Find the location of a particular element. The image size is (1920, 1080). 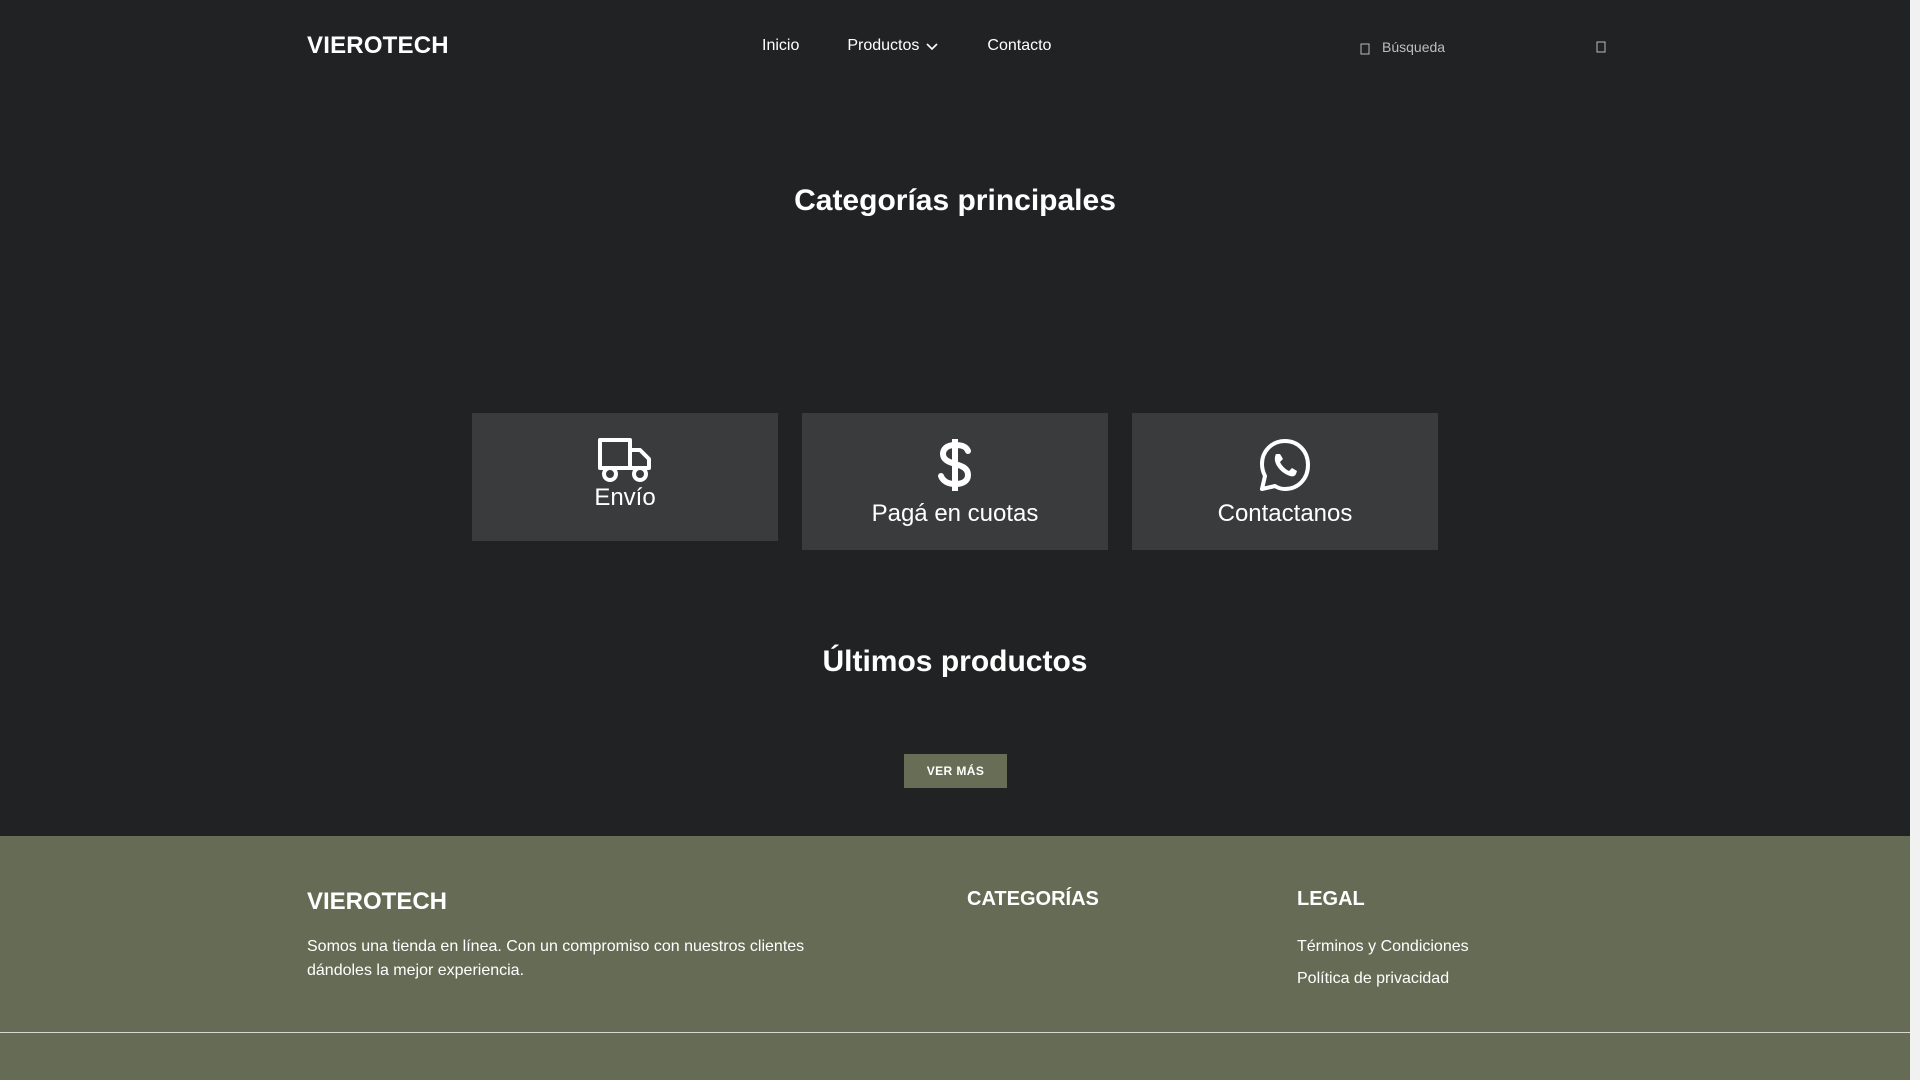

scrollbar is located at coordinates (1915, 540).